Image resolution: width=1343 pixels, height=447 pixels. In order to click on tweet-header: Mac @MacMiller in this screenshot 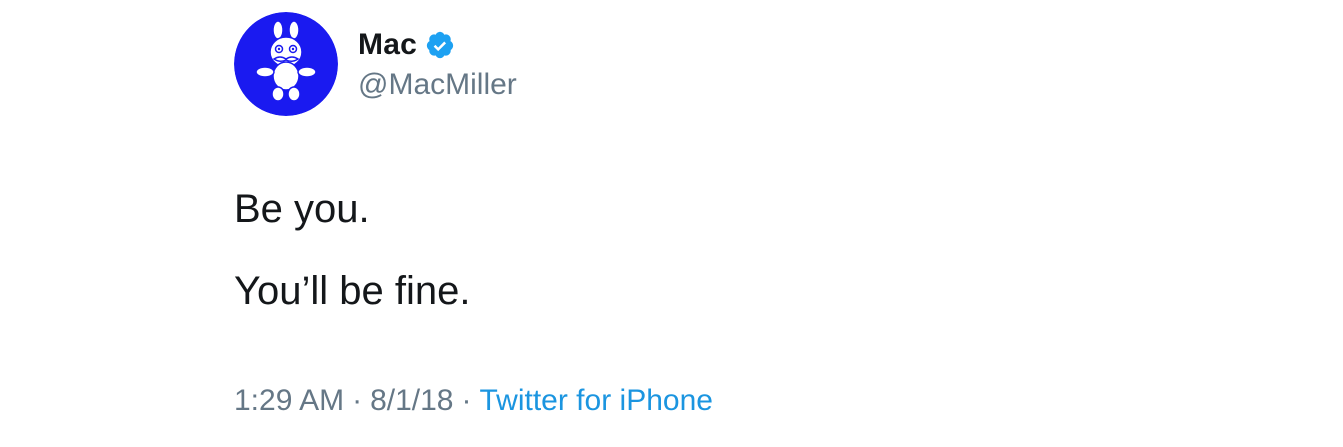, I will do `click(375, 64)`.